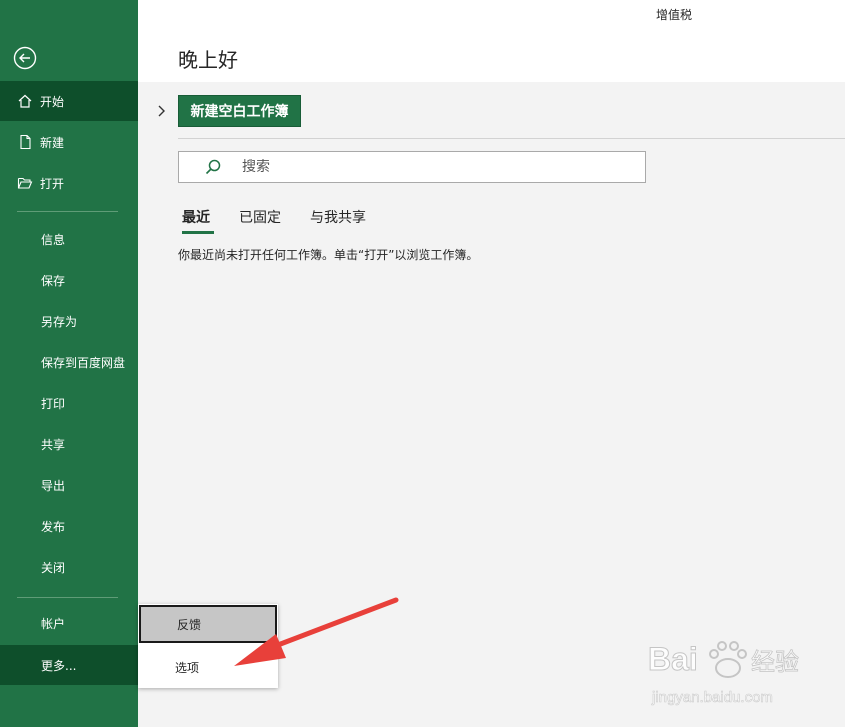  What do you see at coordinates (511, 138) in the screenshot?
I see `section-divider` at bounding box center [511, 138].